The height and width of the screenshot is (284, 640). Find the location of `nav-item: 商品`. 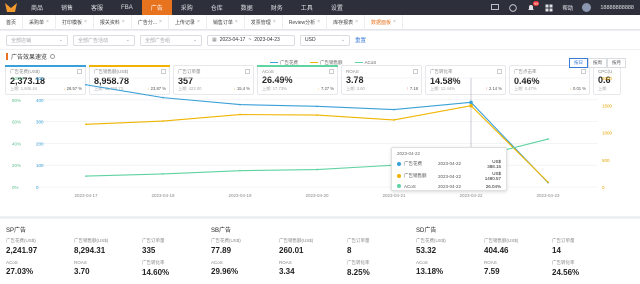

nav-item: 商品 is located at coordinates (37, 7).